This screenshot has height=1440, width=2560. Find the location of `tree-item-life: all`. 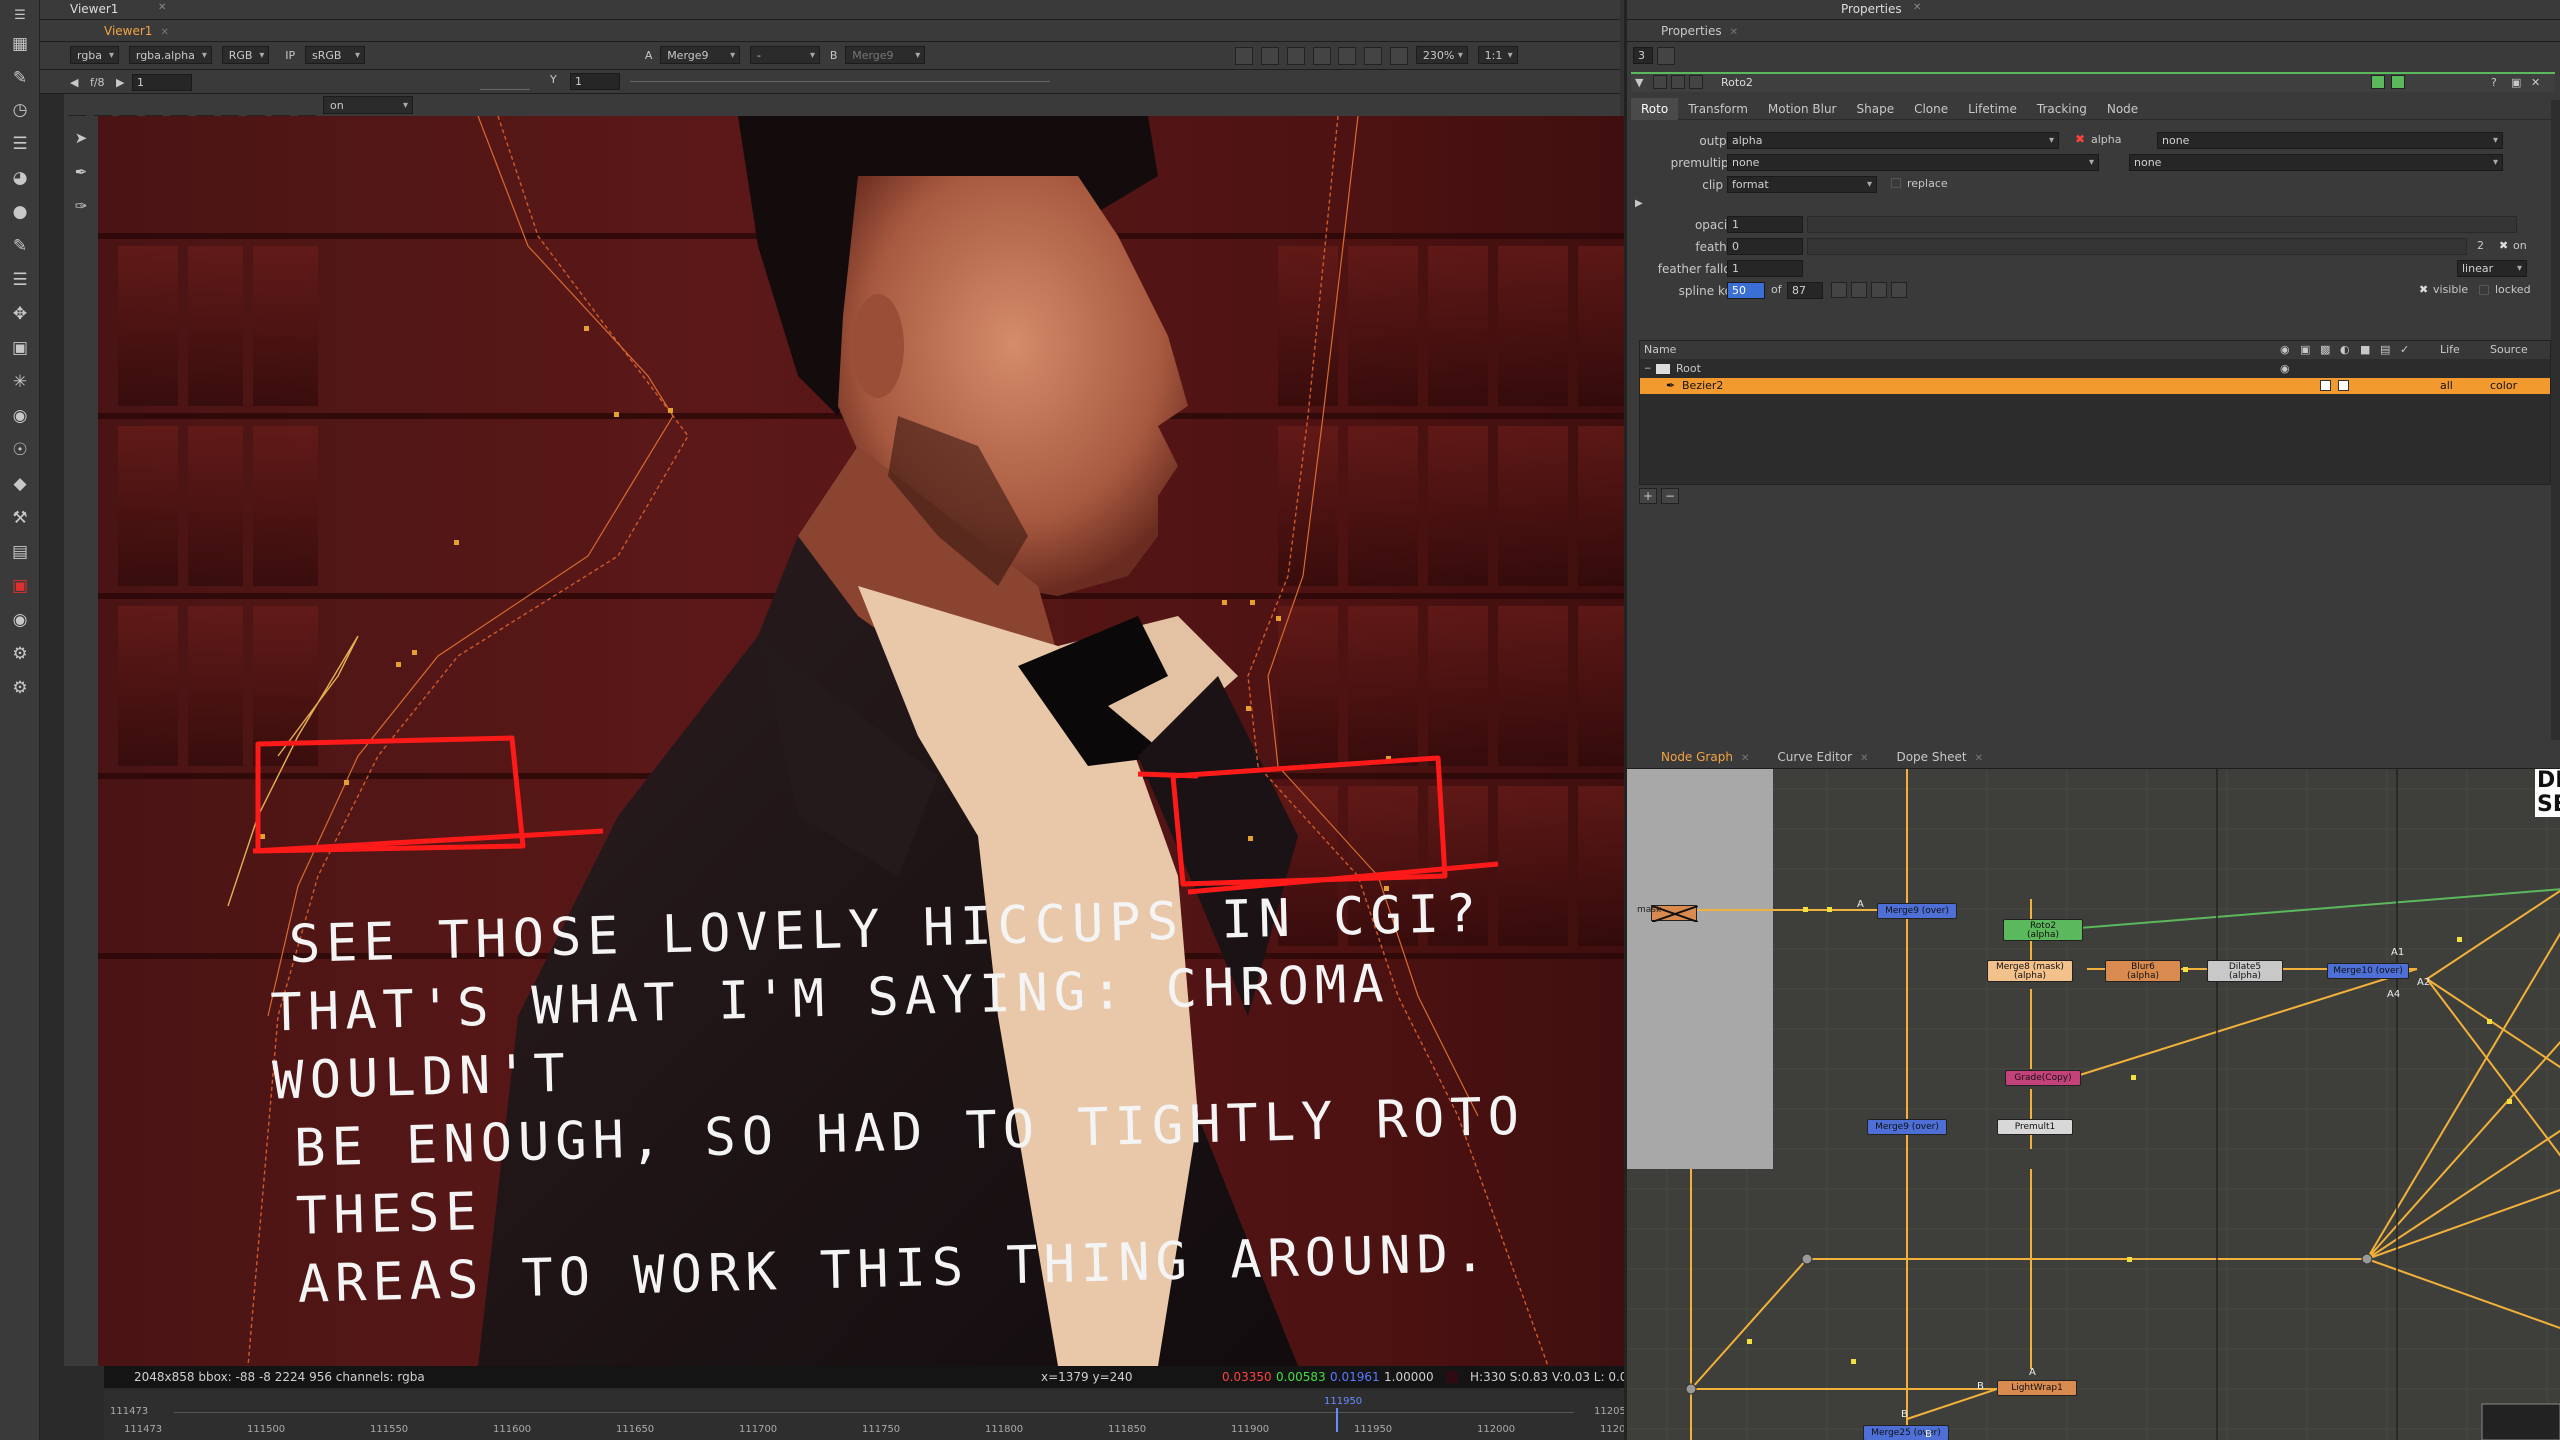

tree-item-life: all is located at coordinates (2446, 386).